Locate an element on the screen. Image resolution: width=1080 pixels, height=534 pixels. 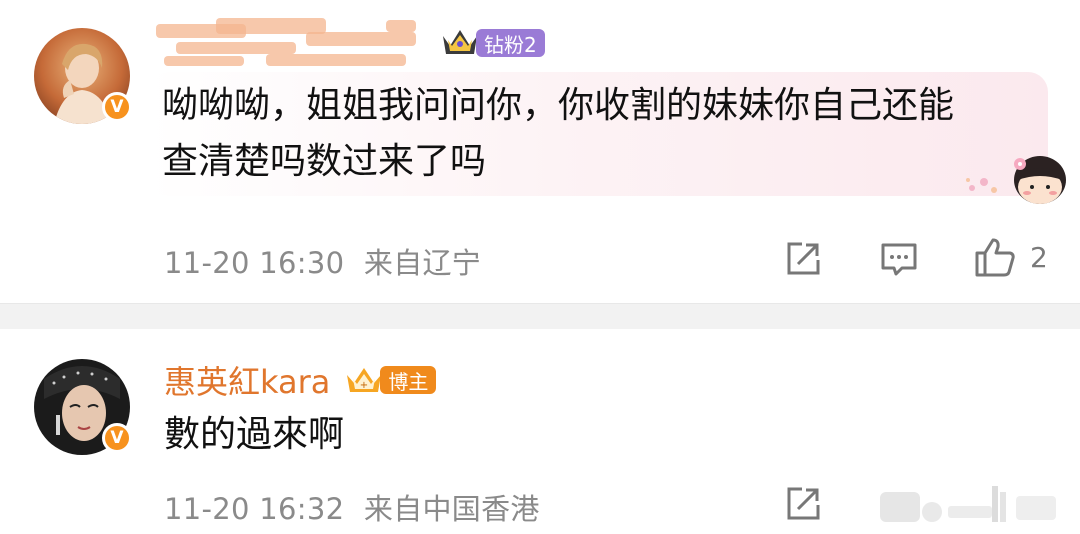
redacted-username is located at coordinates (291, 43).